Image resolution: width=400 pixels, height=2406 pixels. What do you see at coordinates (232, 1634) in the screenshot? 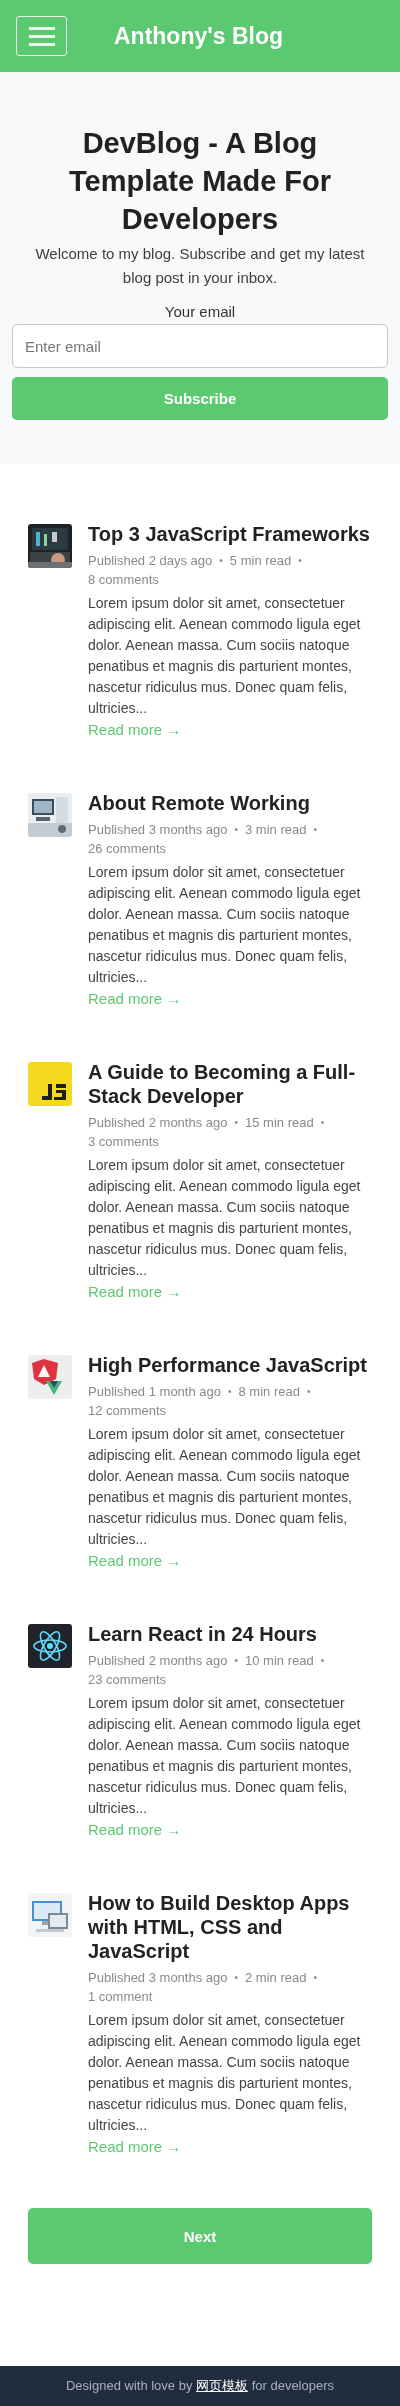
I see `post-title: Learn React in 24 Hours` at bounding box center [232, 1634].